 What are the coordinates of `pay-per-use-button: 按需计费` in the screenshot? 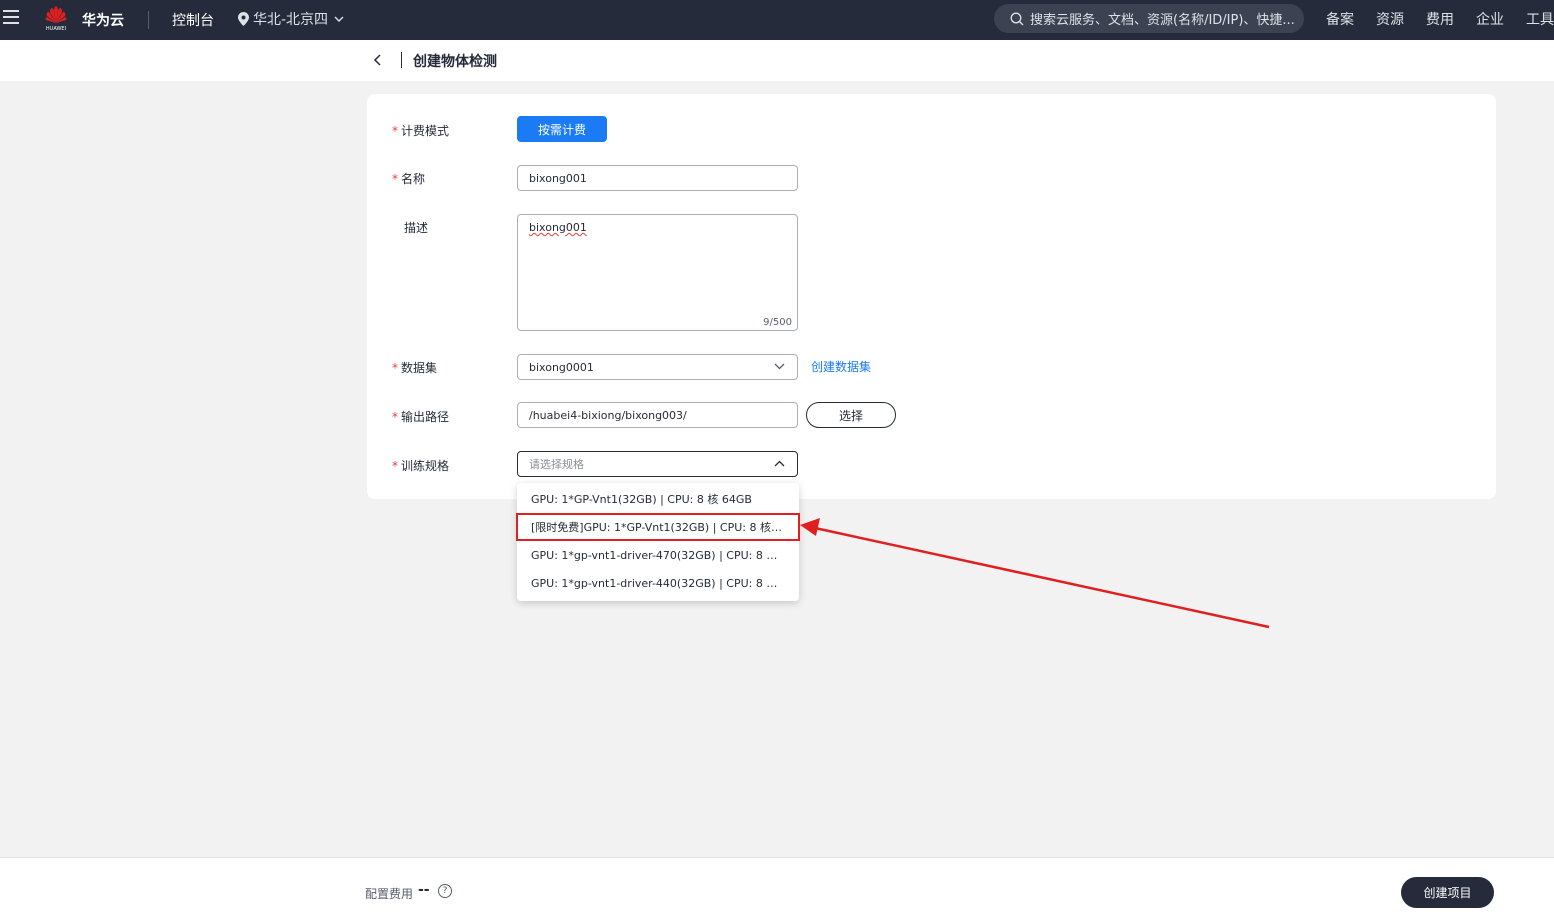 It's located at (562, 129).